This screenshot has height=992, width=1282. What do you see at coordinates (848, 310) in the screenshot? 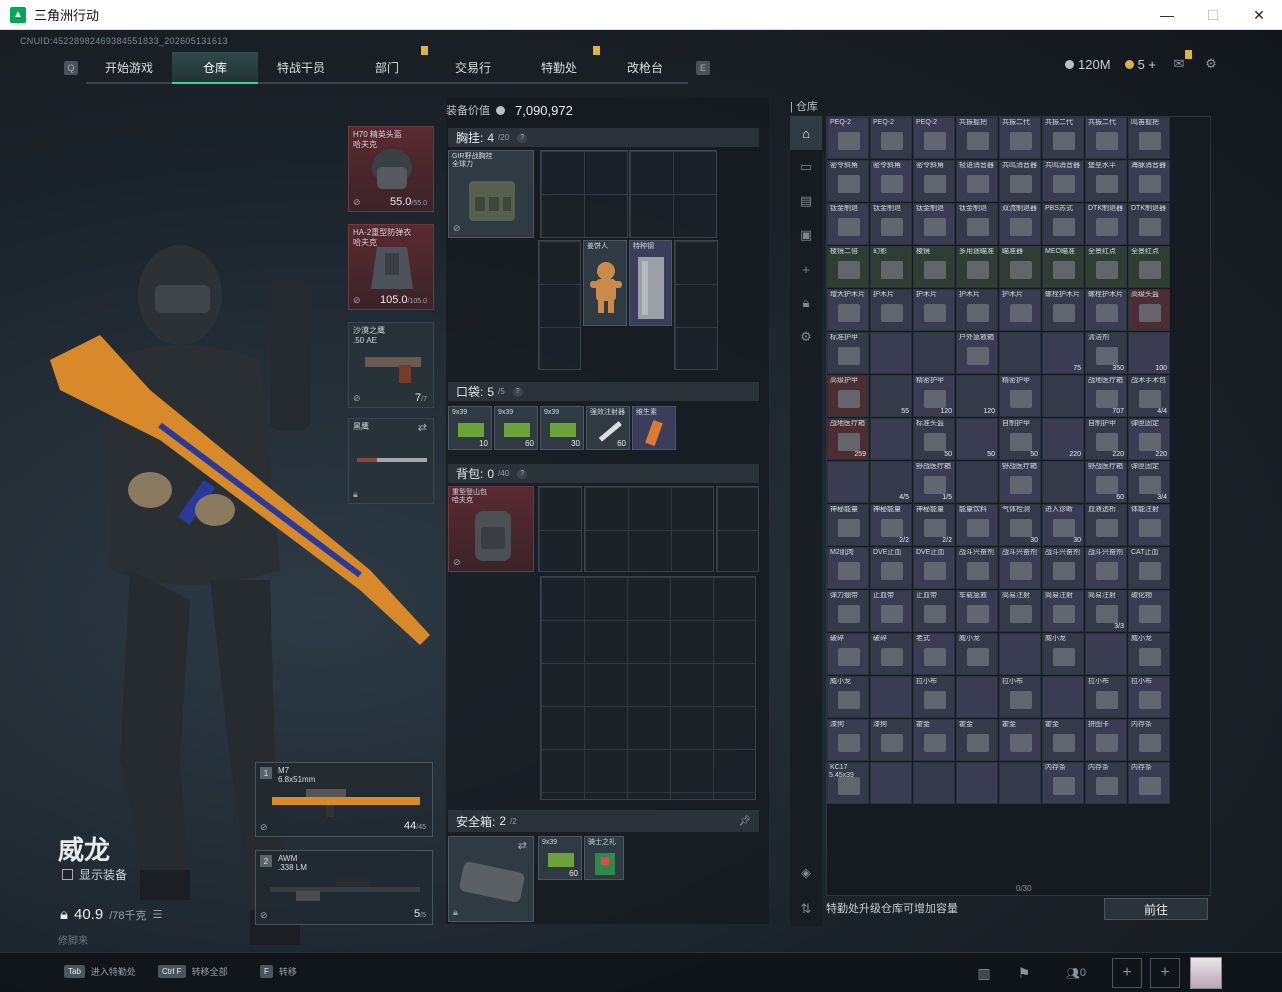
I see `warehouse-cell: 增大护木片` at bounding box center [848, 310].